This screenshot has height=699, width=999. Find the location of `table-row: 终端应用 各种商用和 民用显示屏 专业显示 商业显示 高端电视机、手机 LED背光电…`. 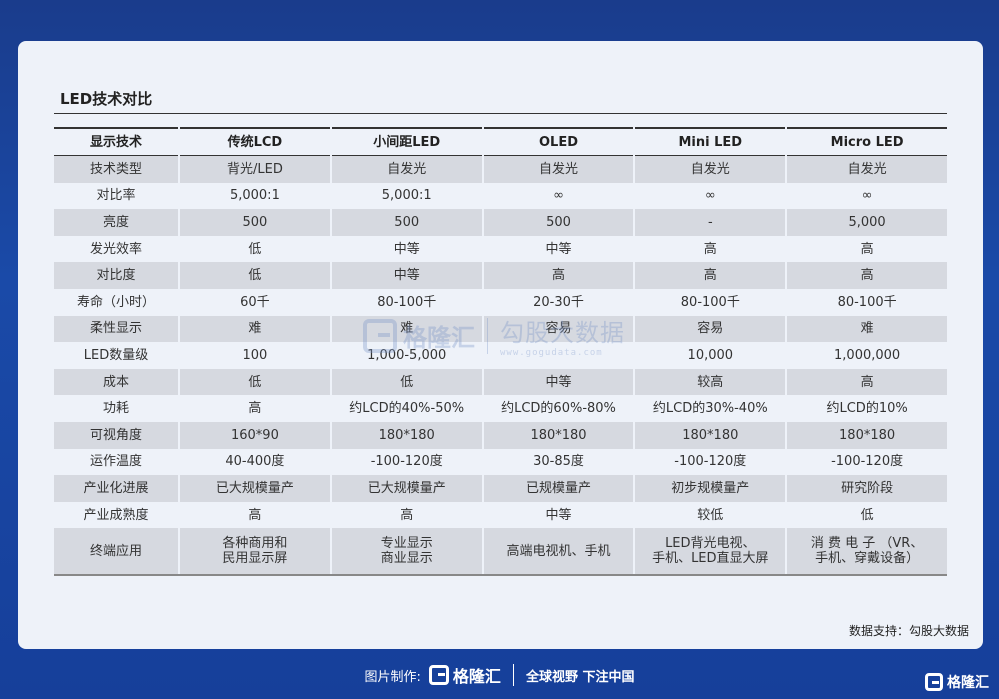

table-row: 终端应用 各种商用和 民用显示屏 专业显示 商业显示 高端电视机、手机 LED背光电… is located at coordinates (500, 552).